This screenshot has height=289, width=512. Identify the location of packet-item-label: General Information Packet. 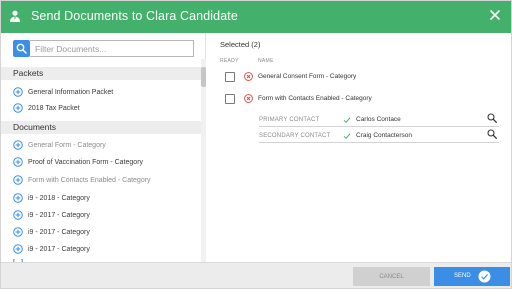
(71, 92).